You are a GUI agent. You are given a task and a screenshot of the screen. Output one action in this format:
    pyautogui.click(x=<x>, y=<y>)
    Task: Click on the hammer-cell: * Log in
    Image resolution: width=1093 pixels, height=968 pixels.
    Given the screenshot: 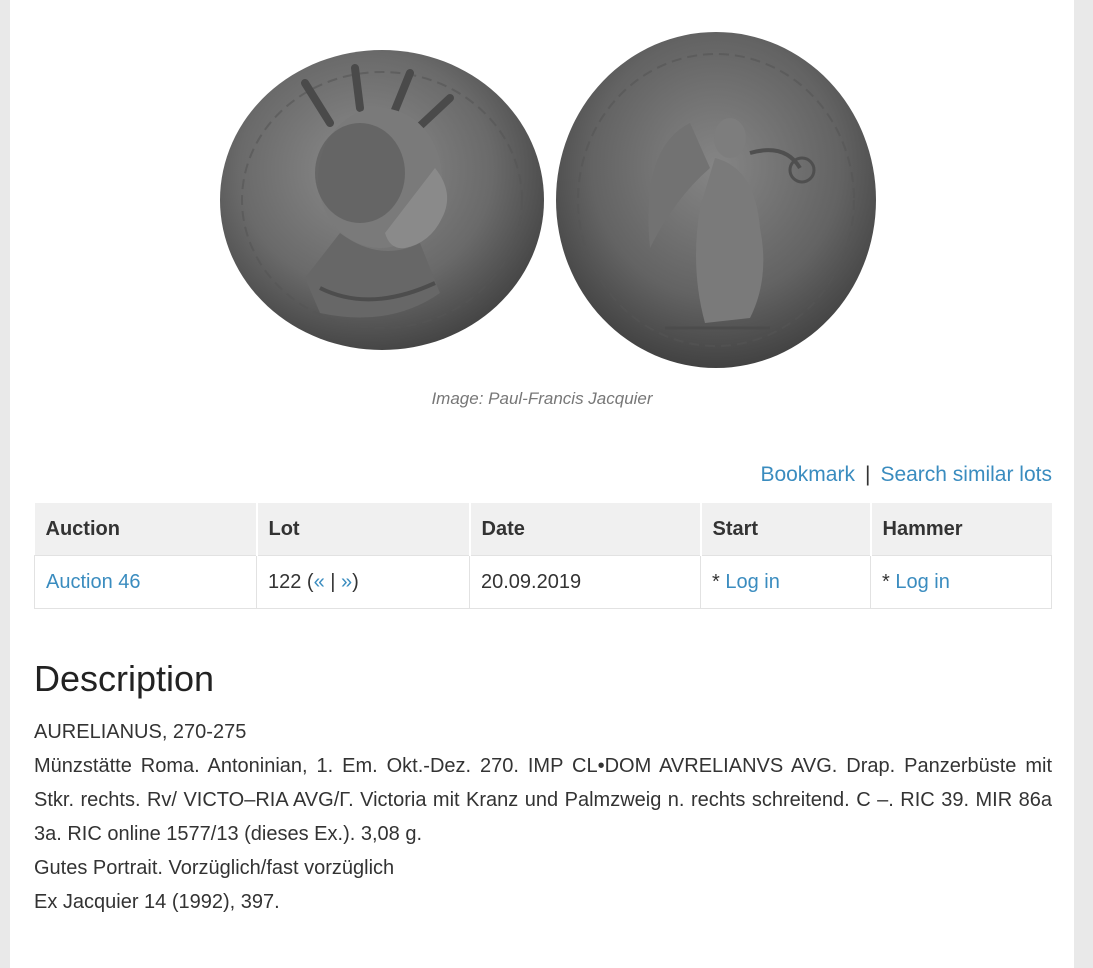 What is the action you would take?
    pyautogui.click(x=961, y=582)
    